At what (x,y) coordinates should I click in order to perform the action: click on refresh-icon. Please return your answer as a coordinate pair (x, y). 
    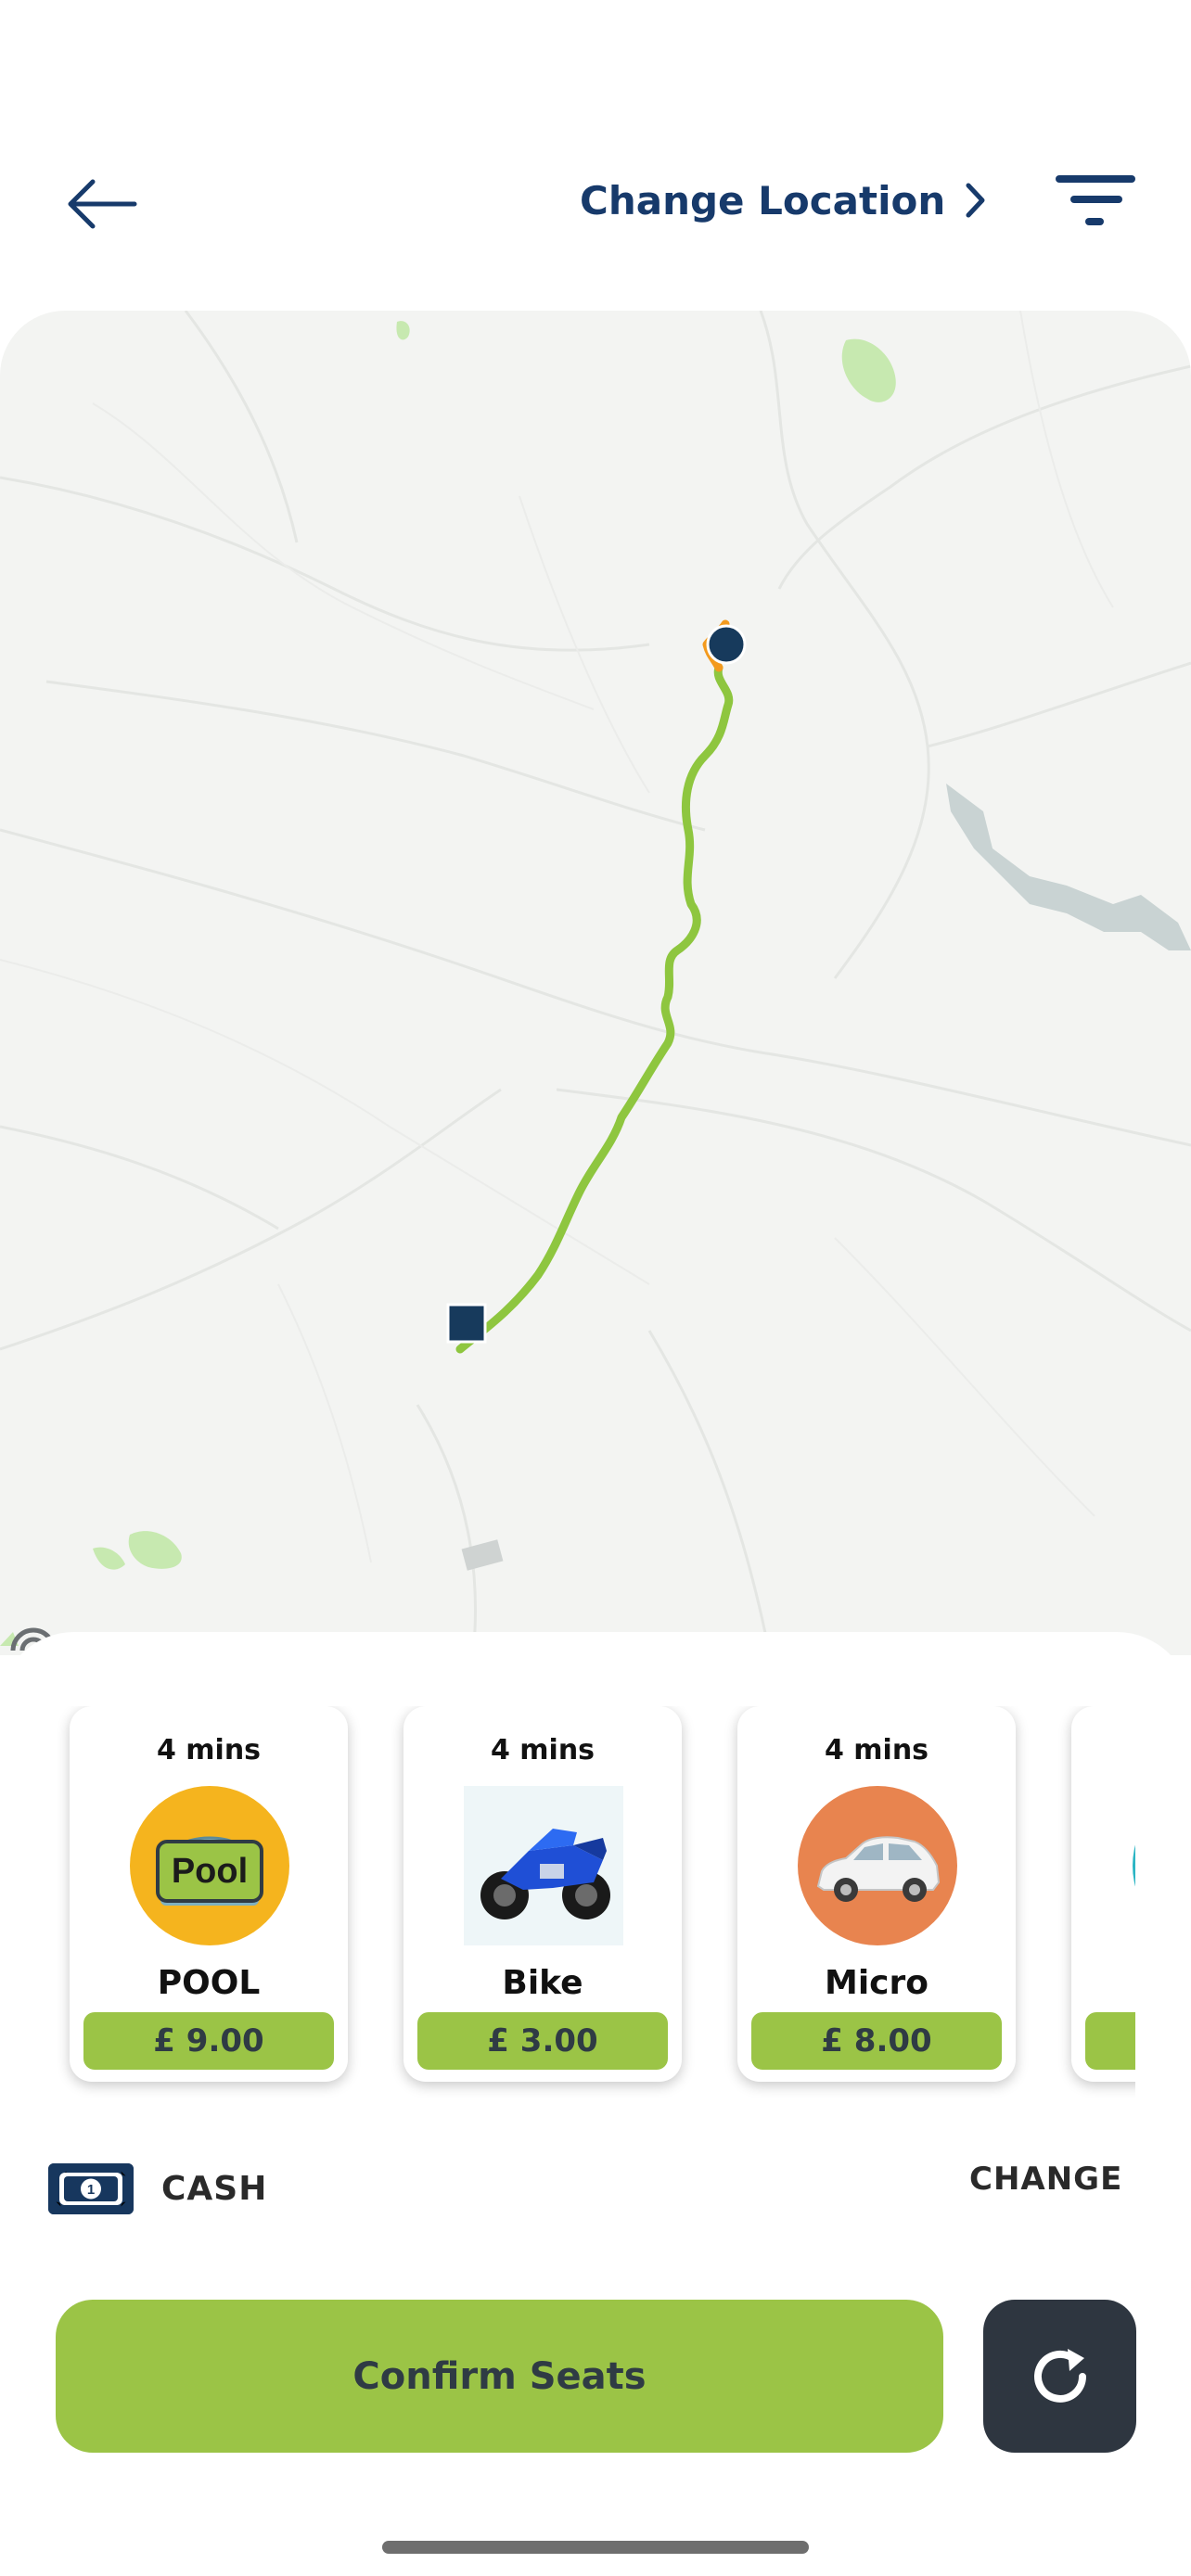
    Looking at the image, I should click on (1059, 2375).